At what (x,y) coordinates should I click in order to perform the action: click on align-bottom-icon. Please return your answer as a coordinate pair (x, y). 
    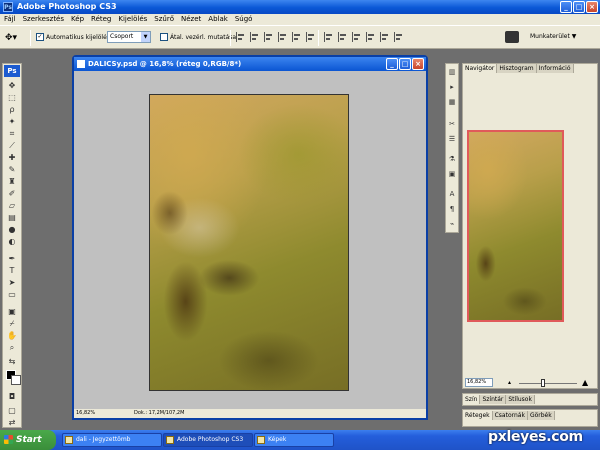
    Looking at the image, I should click on (269, 37).